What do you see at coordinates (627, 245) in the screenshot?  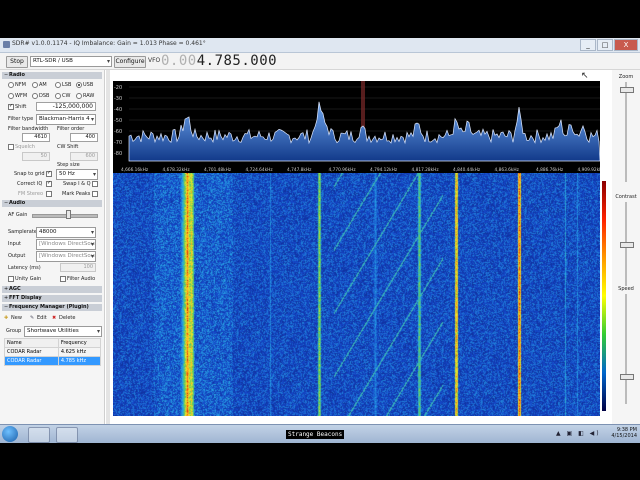 I see `contrast-slider-thumb` at bounding box center [627, 245].